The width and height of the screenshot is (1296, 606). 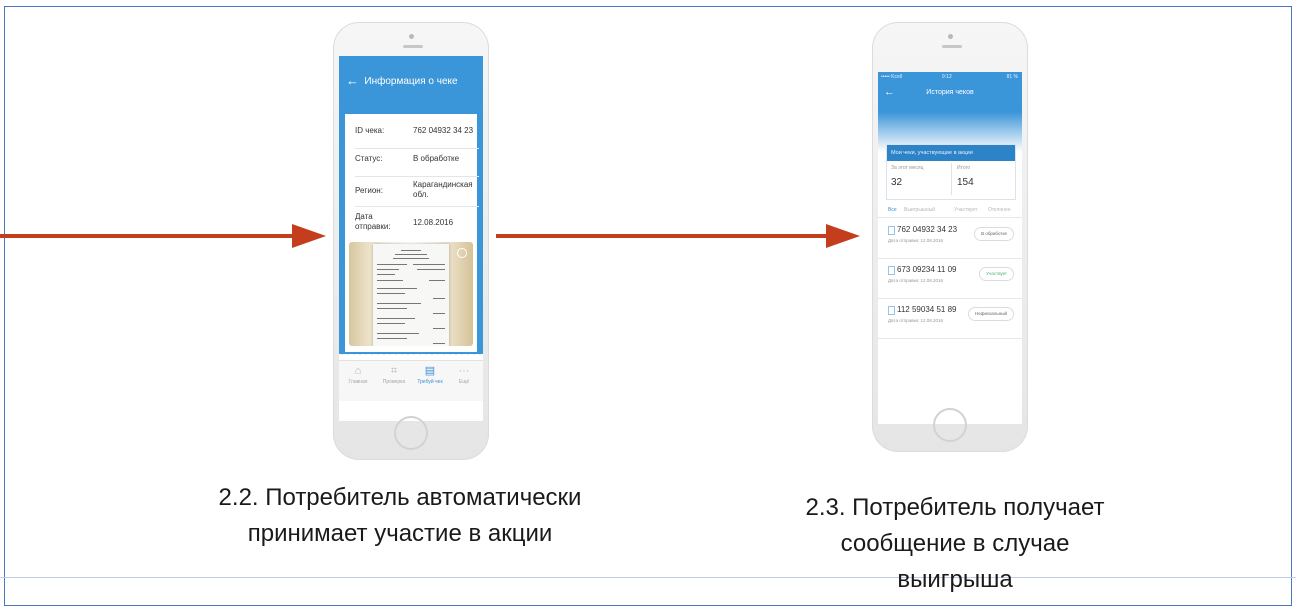 I want to click on tab-more: ··· Ещё, so click(x=464, y=375).